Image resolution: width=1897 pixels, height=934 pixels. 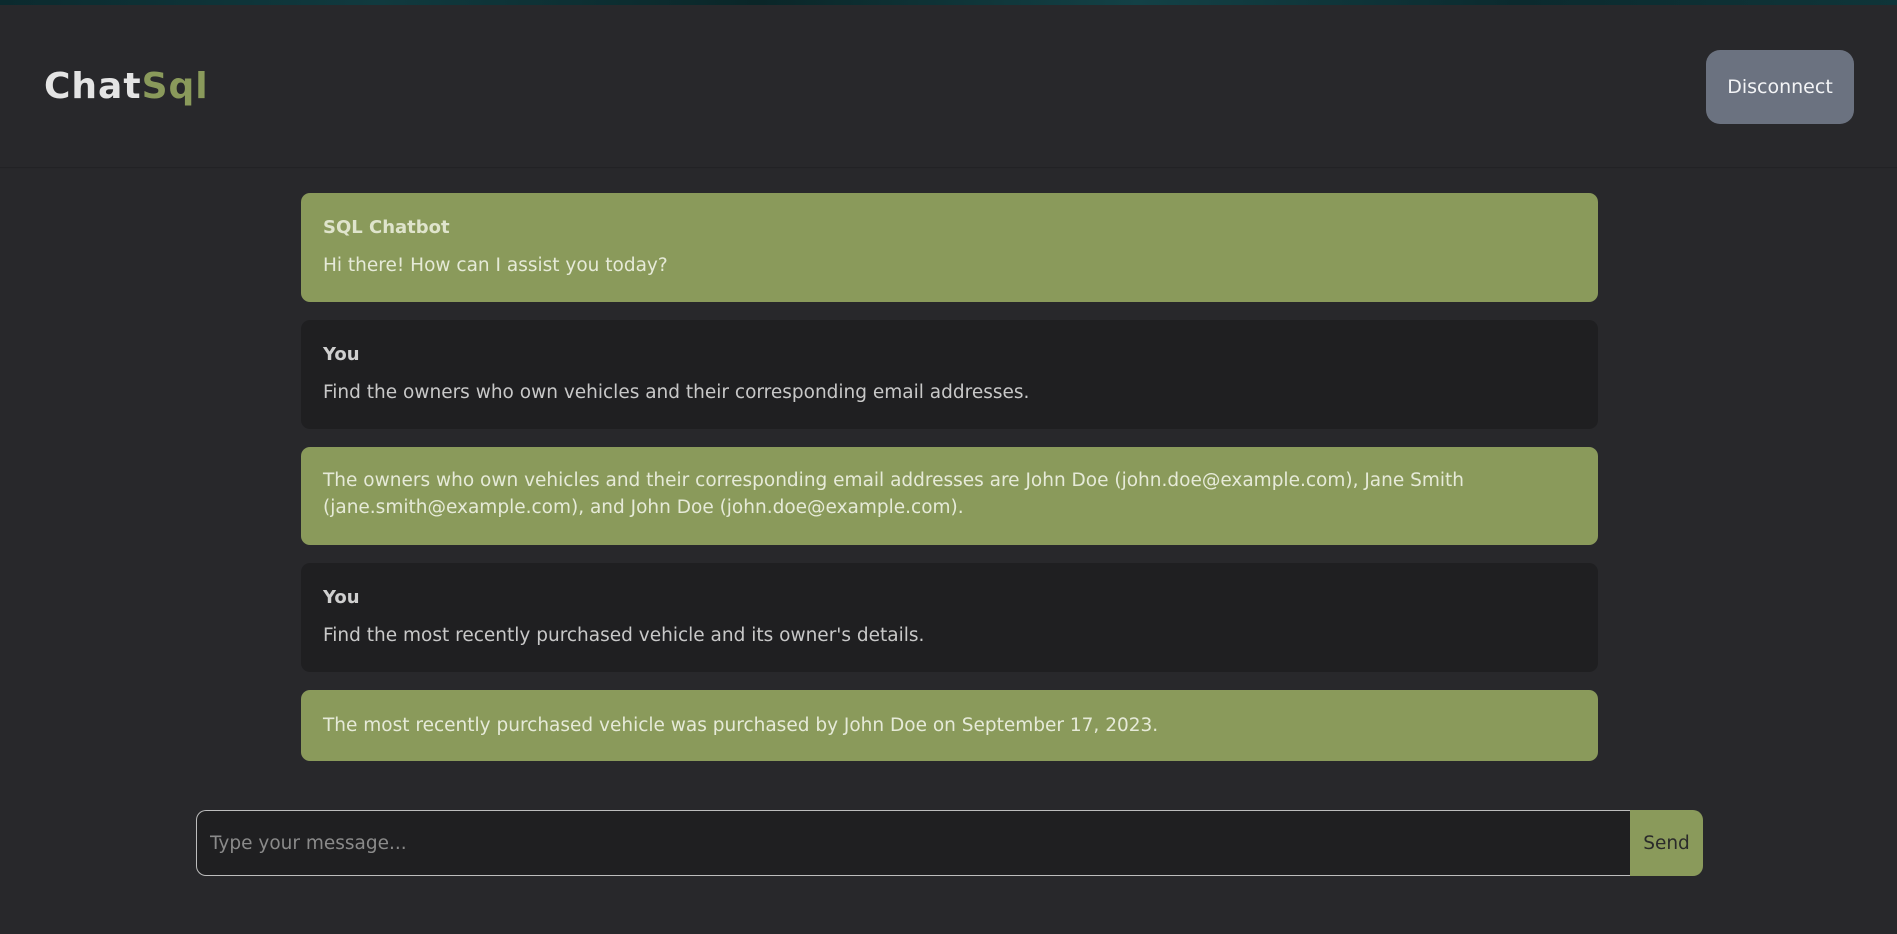 I want to click on message-sender: SQL Chatbot, so click(x=386, y=227).